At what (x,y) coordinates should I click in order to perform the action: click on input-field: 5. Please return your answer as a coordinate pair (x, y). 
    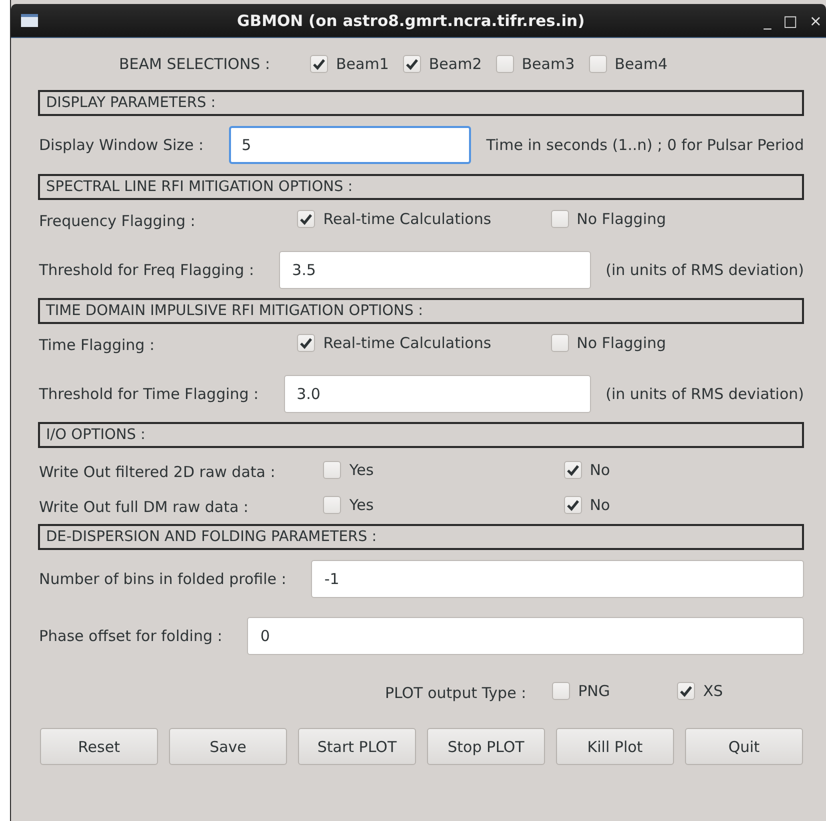
    Looking at the image, I should click on (350, 145).